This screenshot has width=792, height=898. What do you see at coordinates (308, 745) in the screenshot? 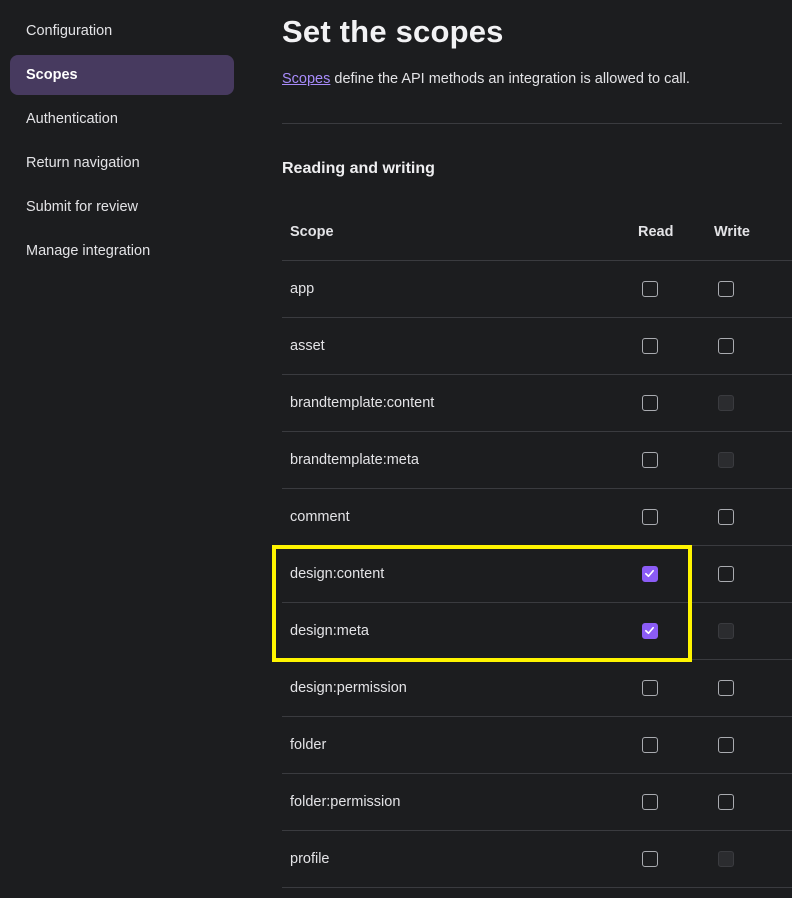
I see `scope-name: folder` at bounding box center [308, 745].